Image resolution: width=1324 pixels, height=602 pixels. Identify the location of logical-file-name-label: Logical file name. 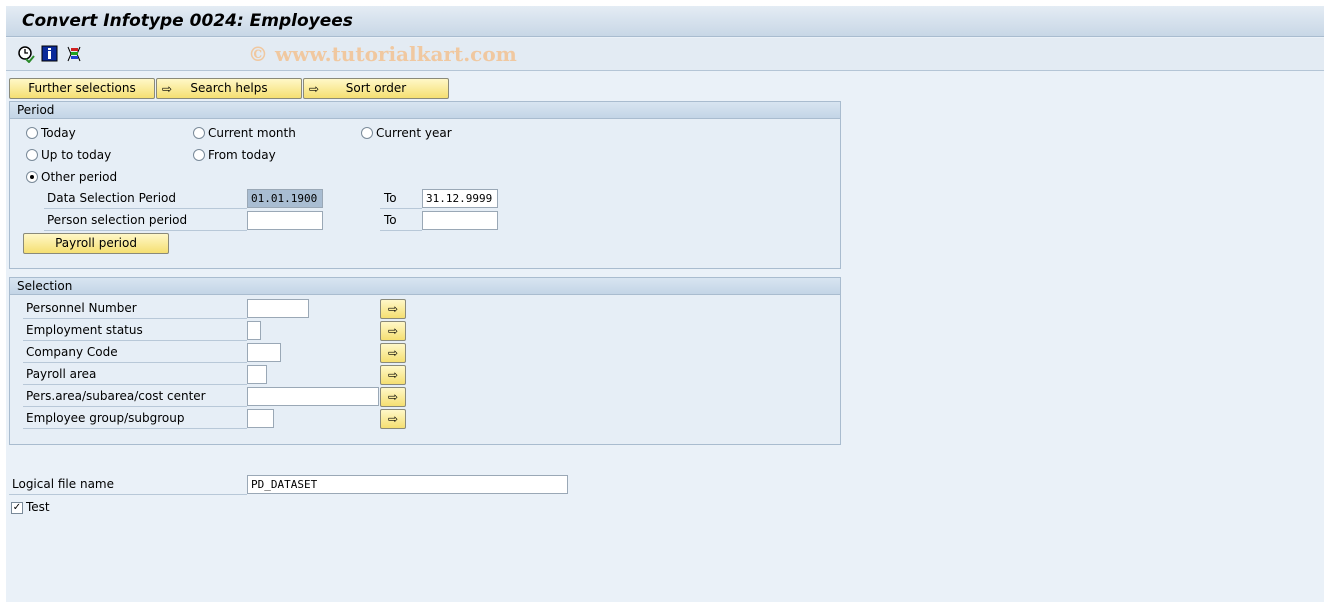
(128, 485).